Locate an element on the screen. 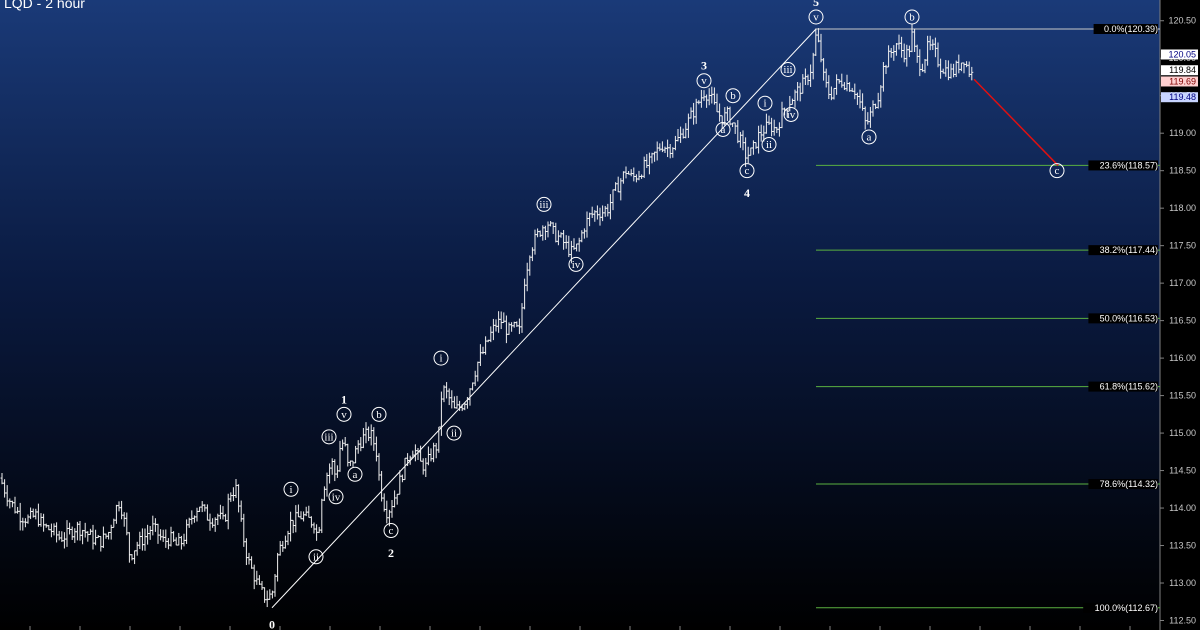  fib-label: 78.6%(114.32) is located at coordinates (1129, 484).